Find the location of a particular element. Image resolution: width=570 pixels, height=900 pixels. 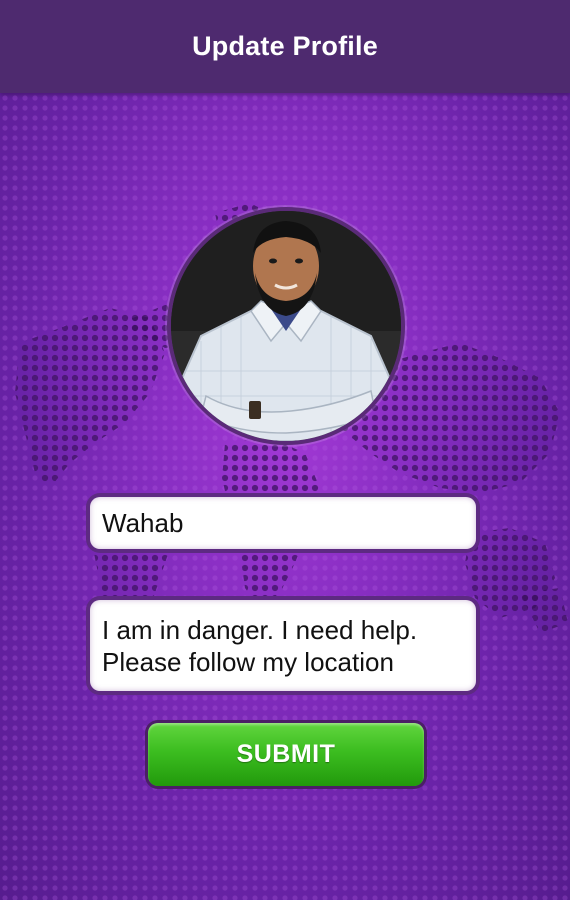

submit-button: SUBMIT is located at coordinates (286, 754).